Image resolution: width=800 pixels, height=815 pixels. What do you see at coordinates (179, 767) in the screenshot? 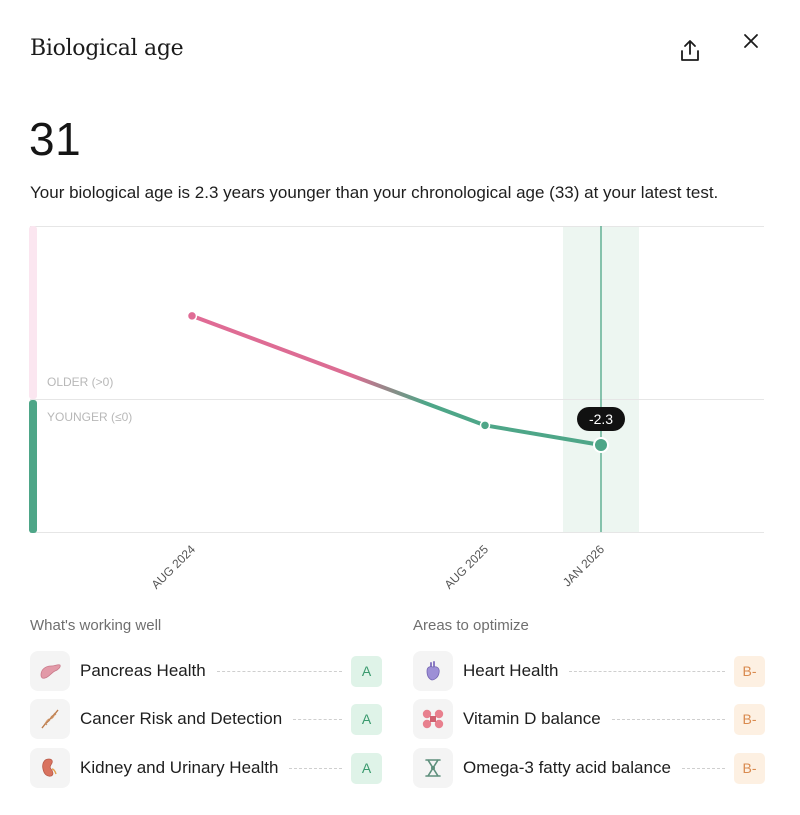
I see `list-item-label: Kidney and Urinary Health` at bounding box center [179, 767].